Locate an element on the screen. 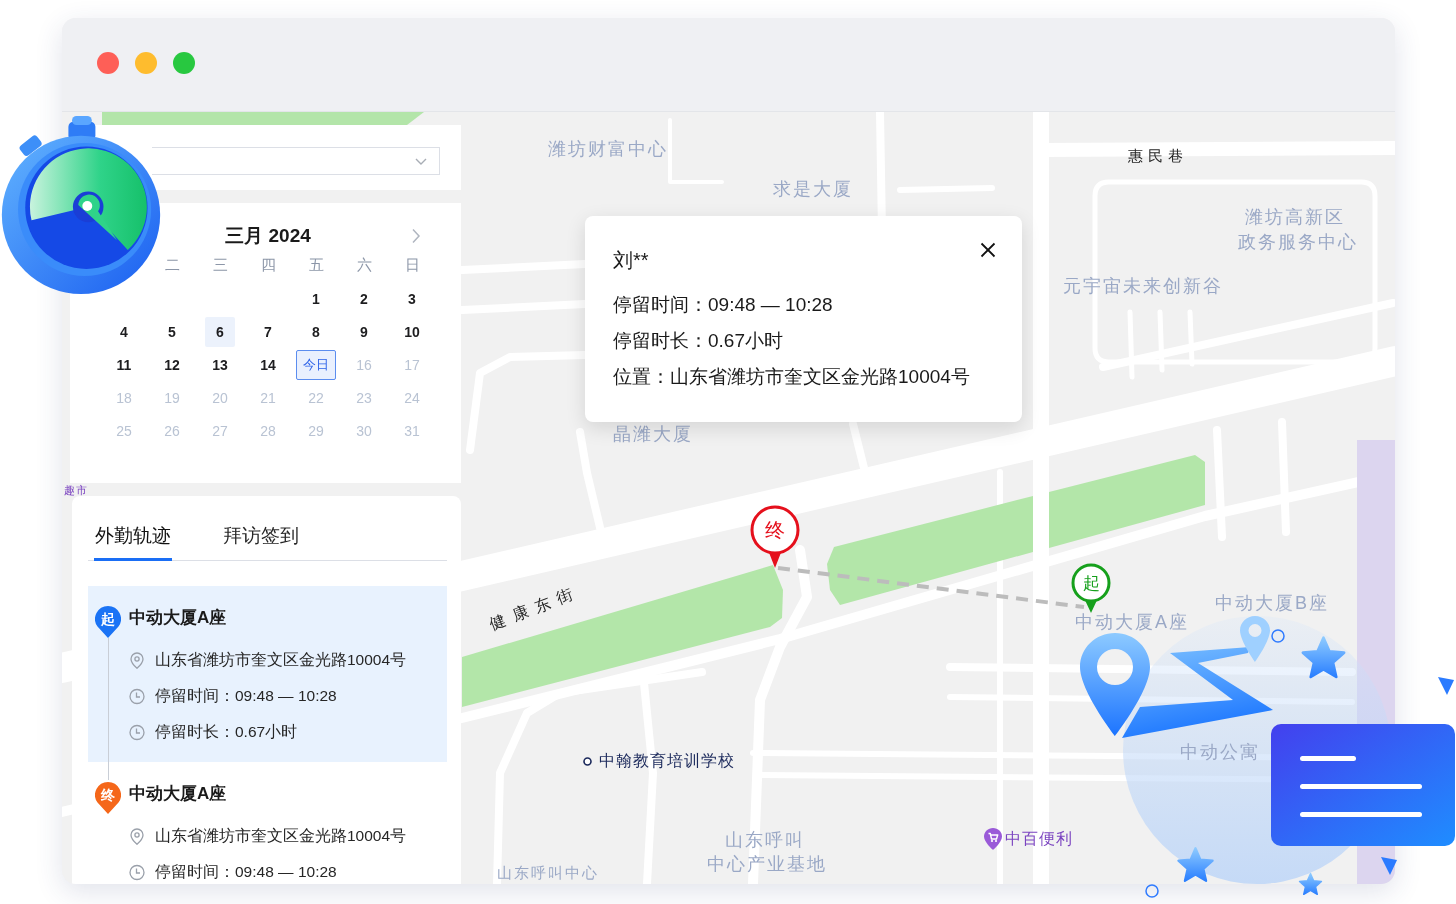 This screenshot has height=904, width=1456. popup-detail-text: 位置：山东省潍坊市奎文区金光路10004号 is located at coordinates (792, 377).